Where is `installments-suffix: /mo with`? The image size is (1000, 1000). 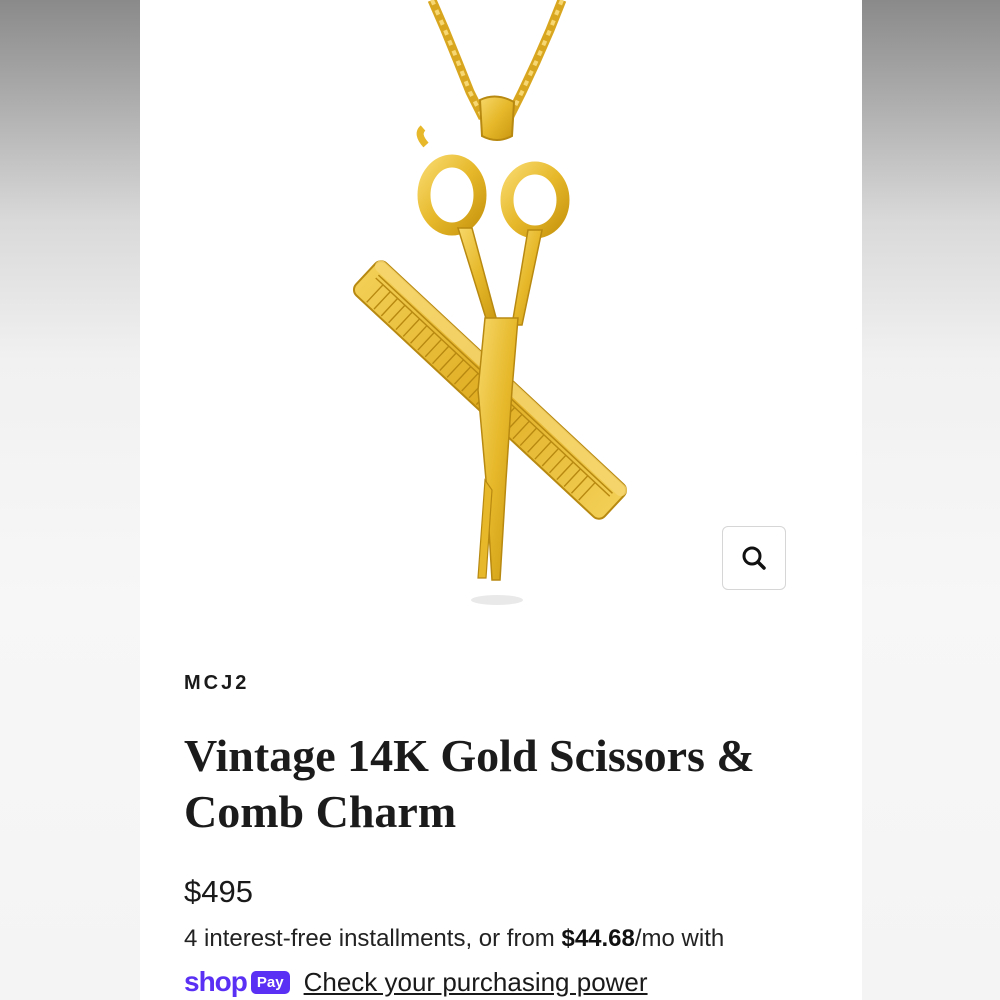
installments-suffix: /mo with is located at coordinates (679, 938).